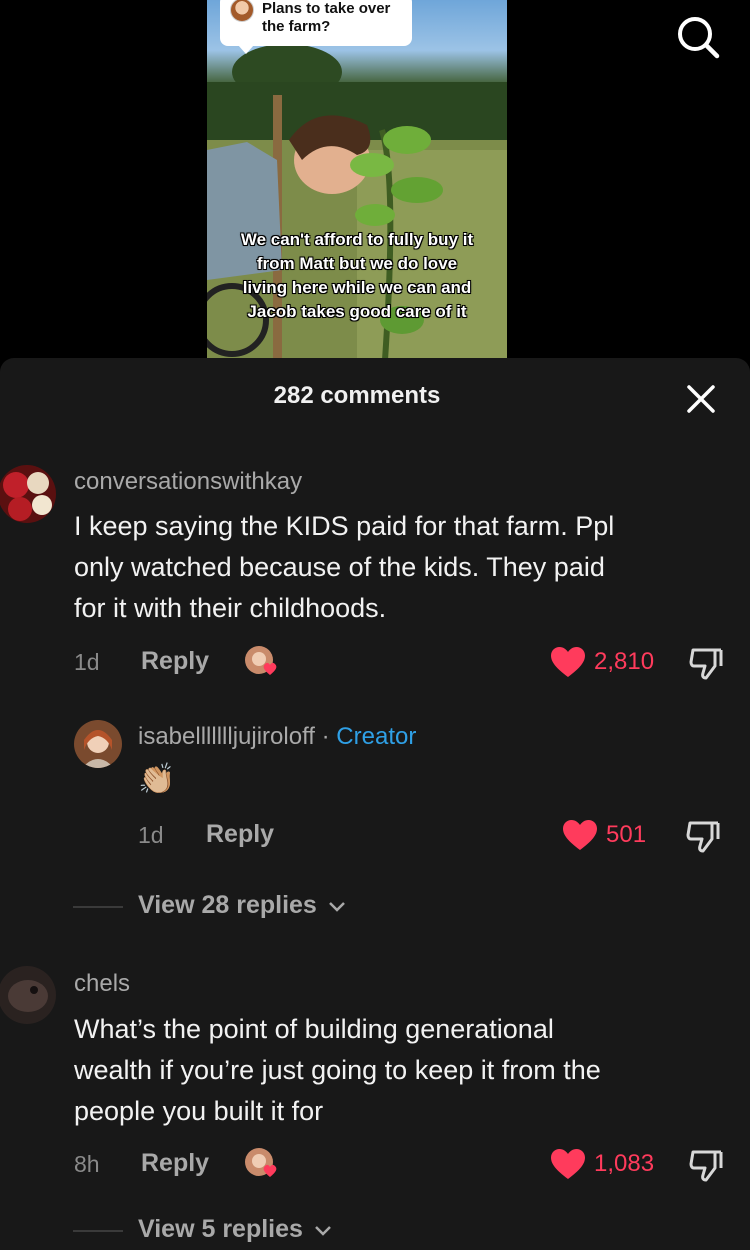  Describe the element at coordinates (188, 482) in the screenshot. I see `comment-username: conversationswithkay` at that location.